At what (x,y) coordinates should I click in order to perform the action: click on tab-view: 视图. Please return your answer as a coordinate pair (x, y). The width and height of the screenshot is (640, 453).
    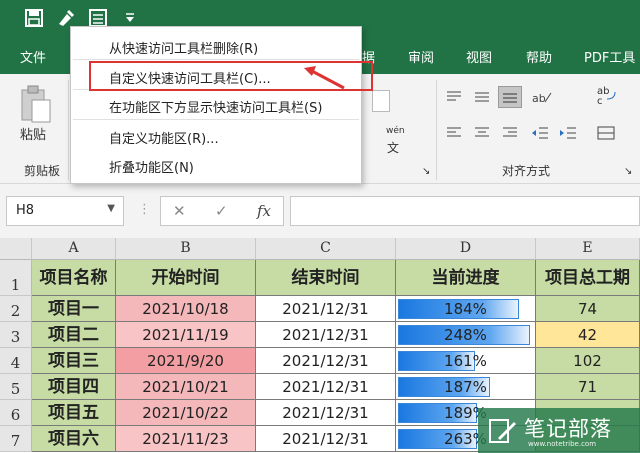
    Looking at the image, I should click on (479, 56).